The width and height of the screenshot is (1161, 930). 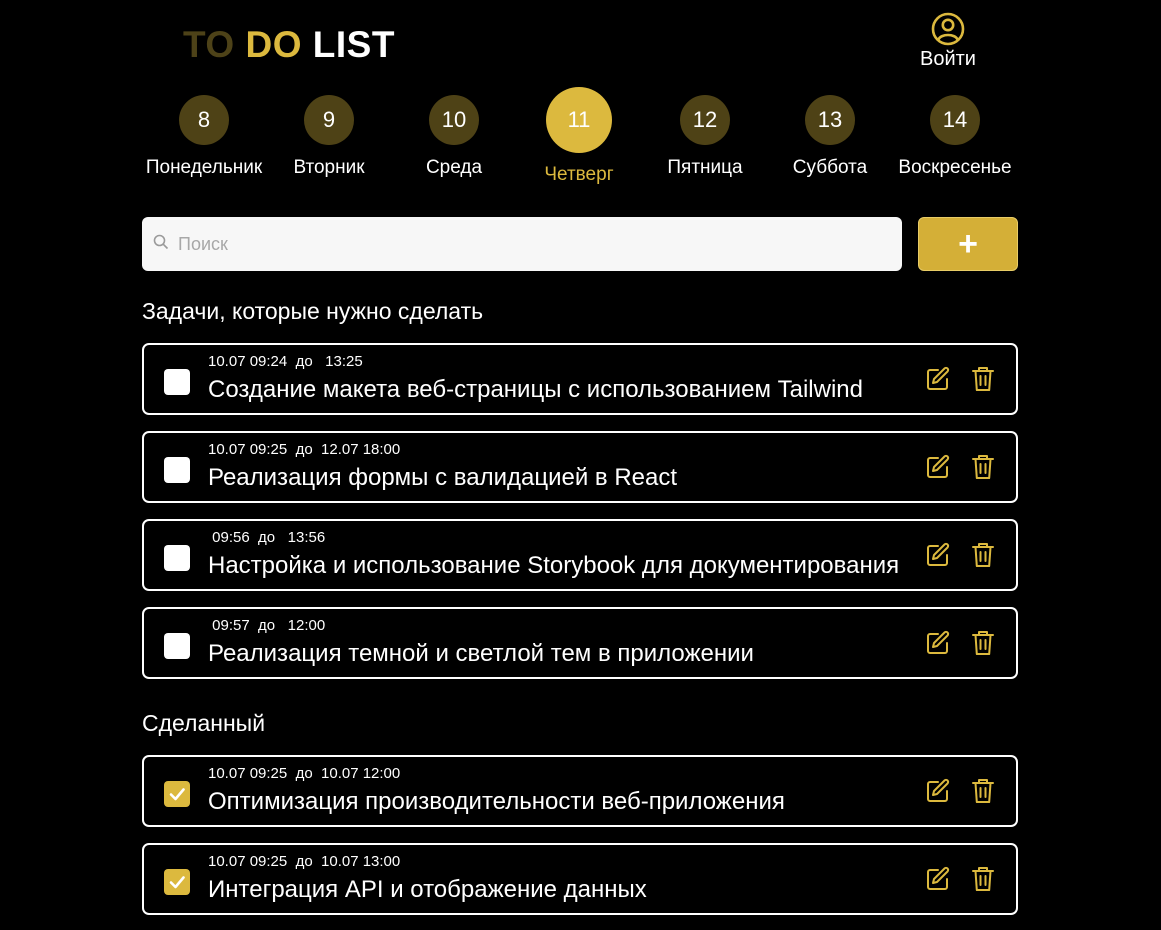 I want to click on task-time: 10.07 09:25 до 10.07 13:00, so click(x=304, y=861).